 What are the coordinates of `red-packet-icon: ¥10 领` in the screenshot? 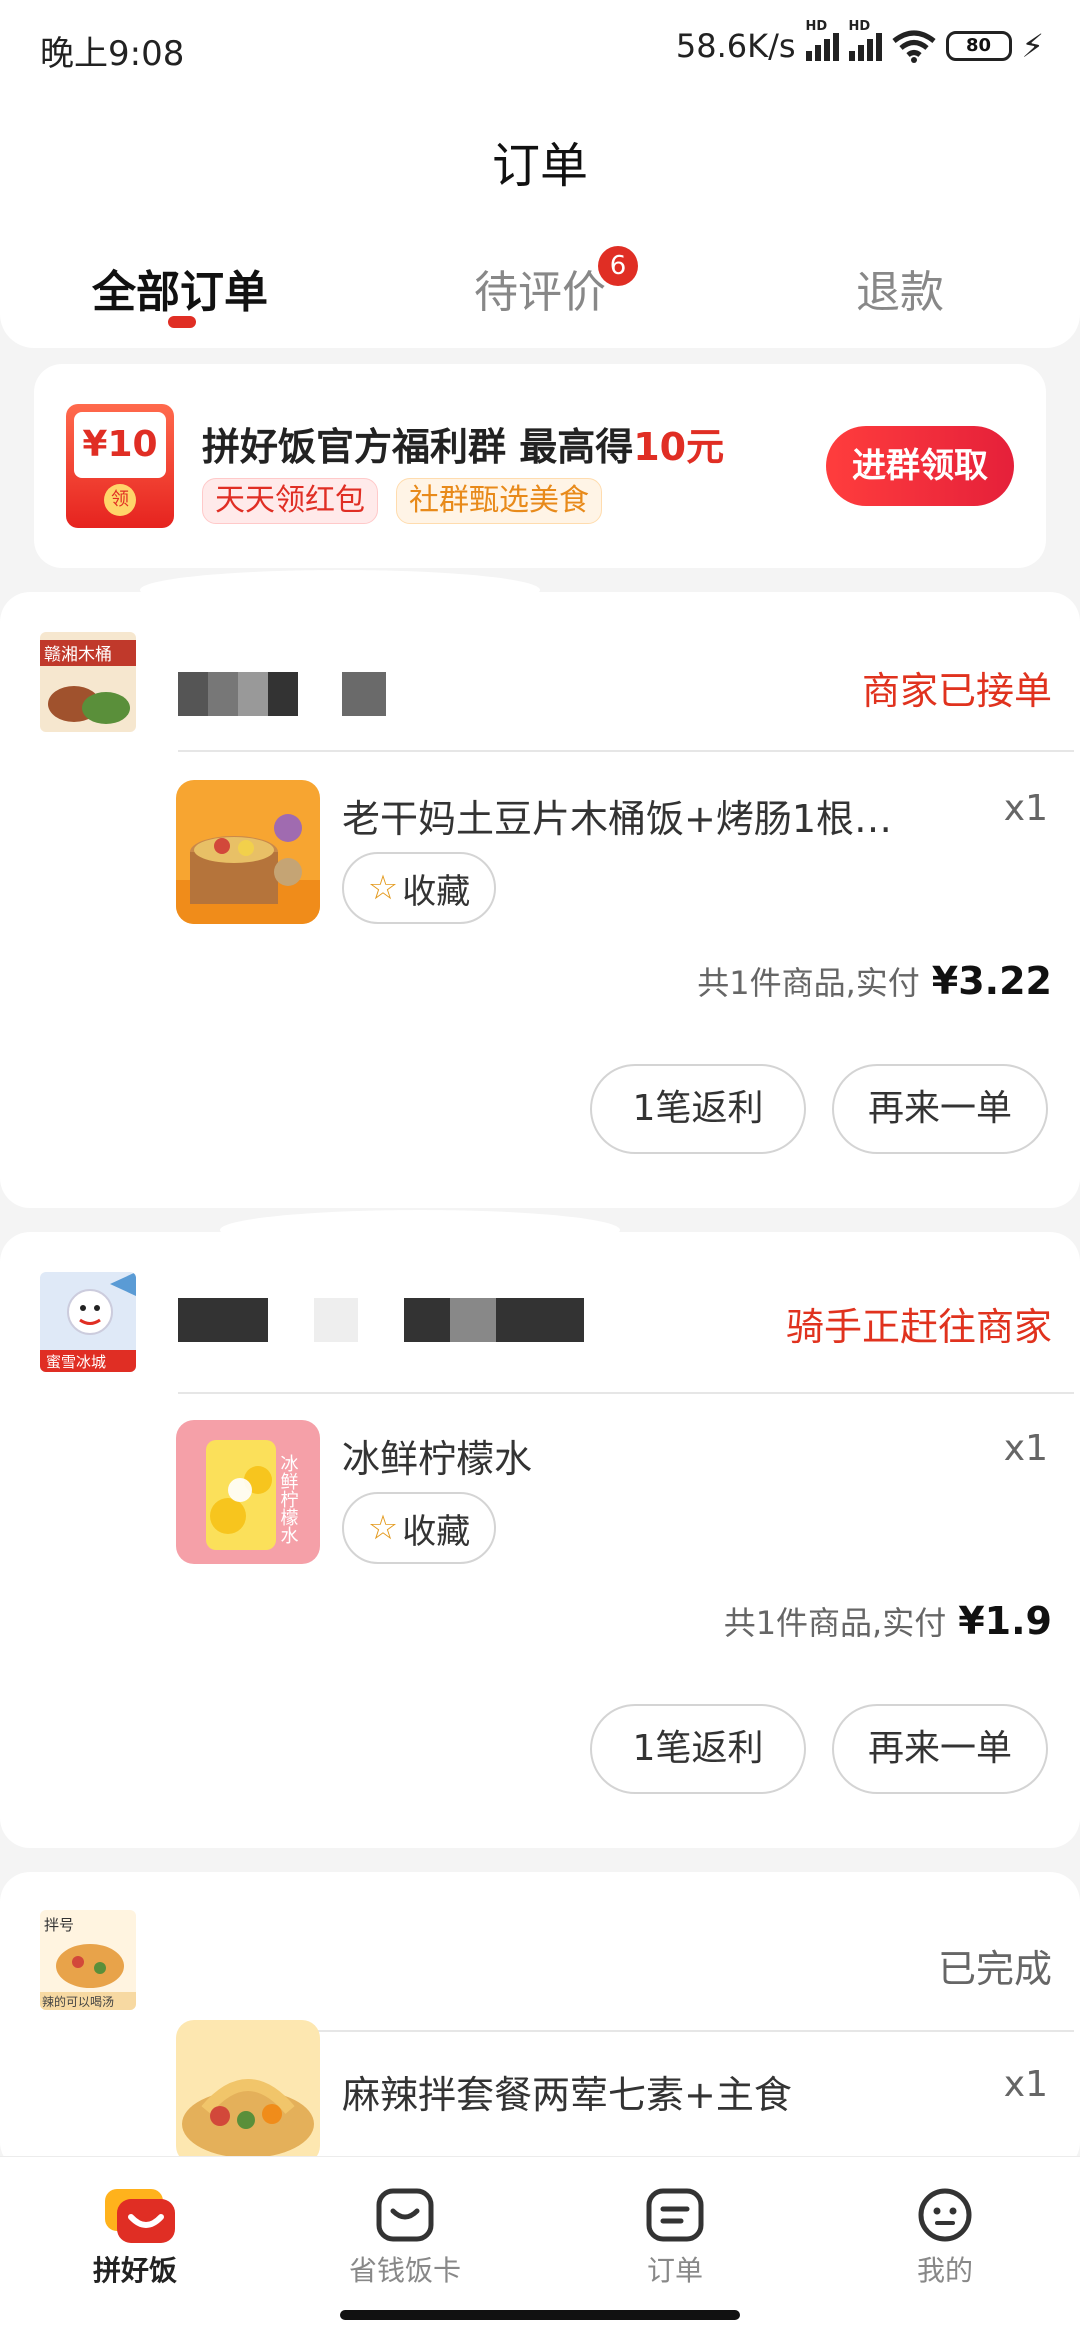 It's located at (120, 466).